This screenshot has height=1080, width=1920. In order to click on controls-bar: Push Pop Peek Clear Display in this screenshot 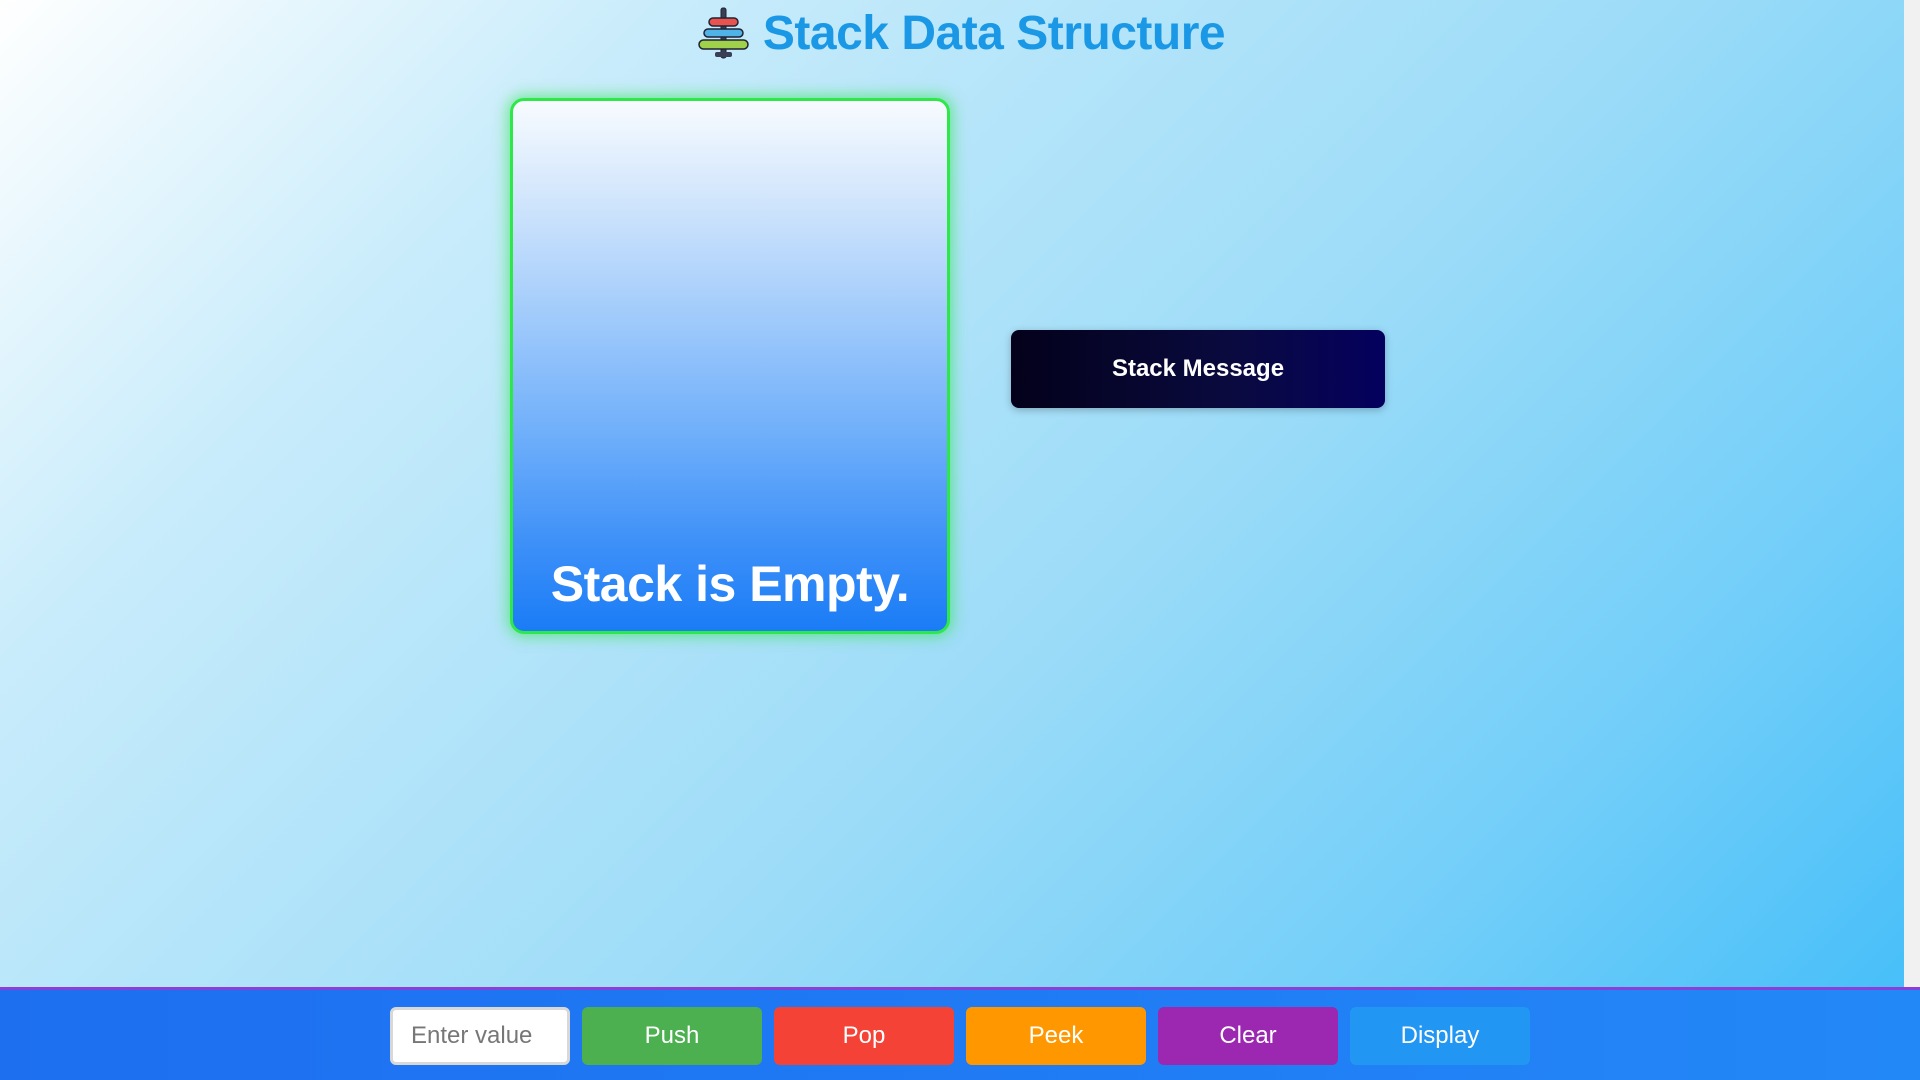, I will do `click(960, 1033)`.